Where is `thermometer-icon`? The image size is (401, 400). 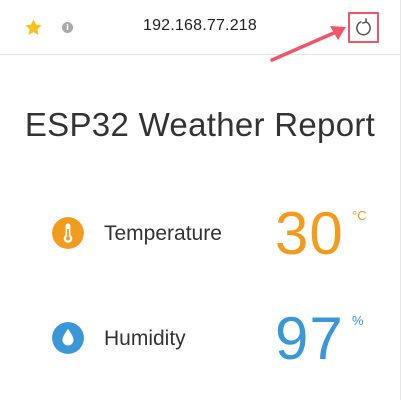 thermometer-icon is located at coordinates (68, 233).